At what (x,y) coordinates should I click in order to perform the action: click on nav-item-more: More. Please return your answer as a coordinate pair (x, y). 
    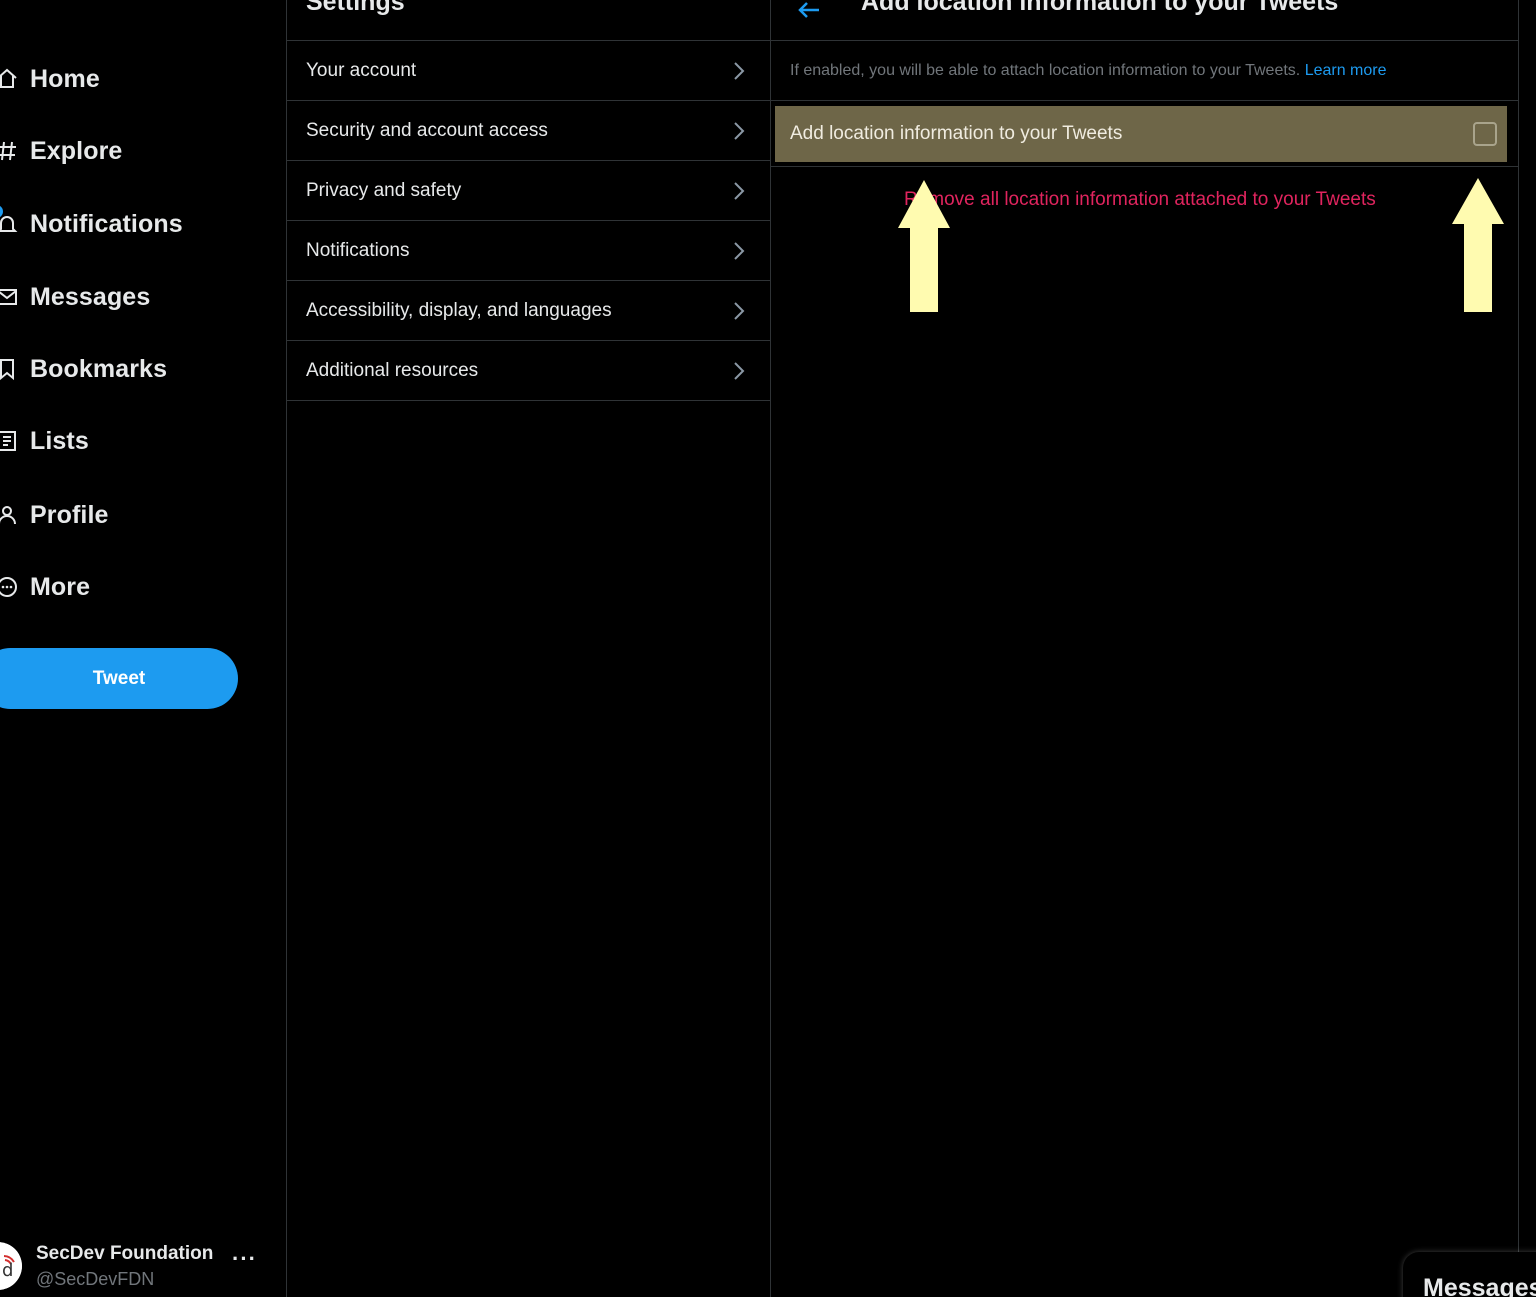
    Looking at the image, I should click on (45, 587).